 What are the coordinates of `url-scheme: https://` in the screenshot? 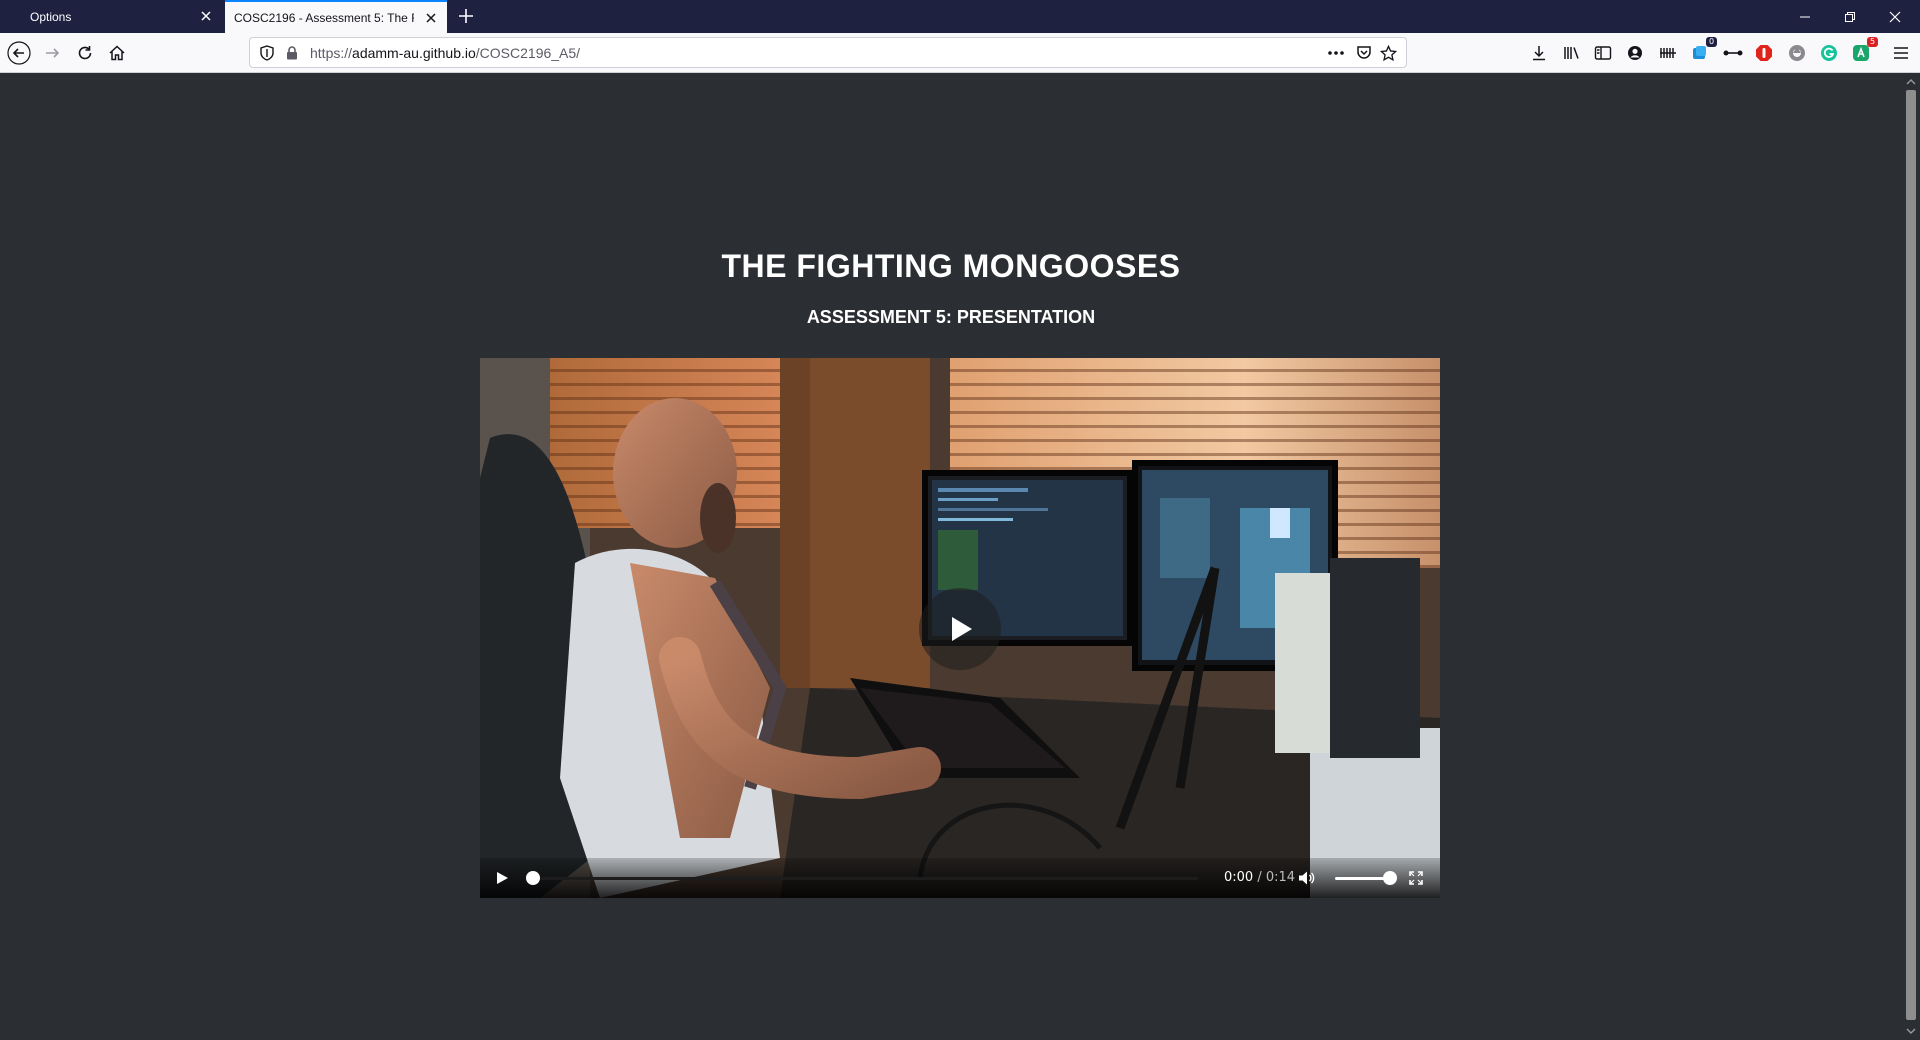 It's located at (331, 53).